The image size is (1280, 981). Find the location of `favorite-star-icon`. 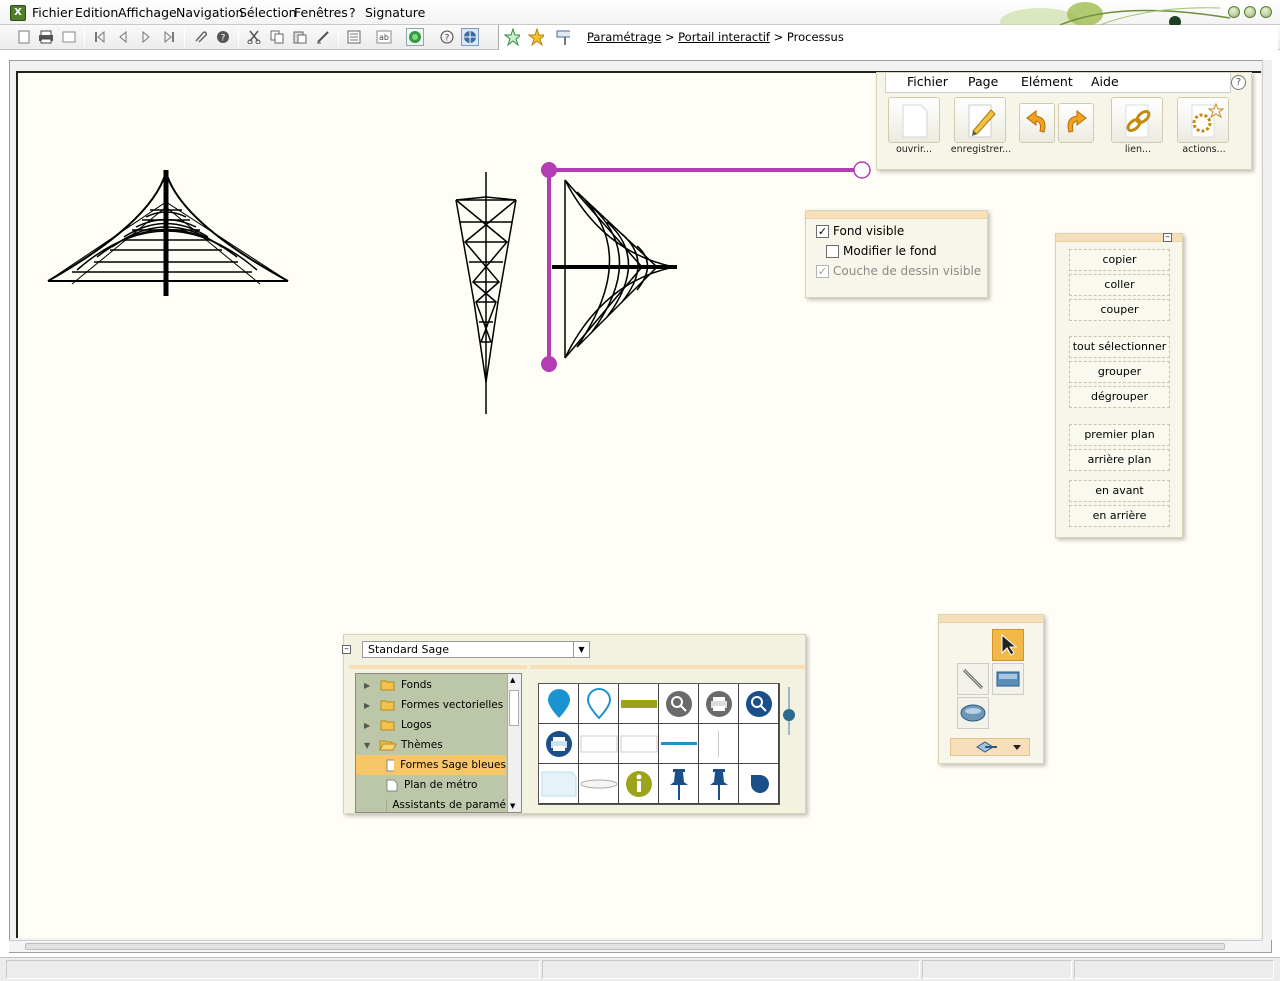

favorite-star-icon is located at coordinates (536, 37).